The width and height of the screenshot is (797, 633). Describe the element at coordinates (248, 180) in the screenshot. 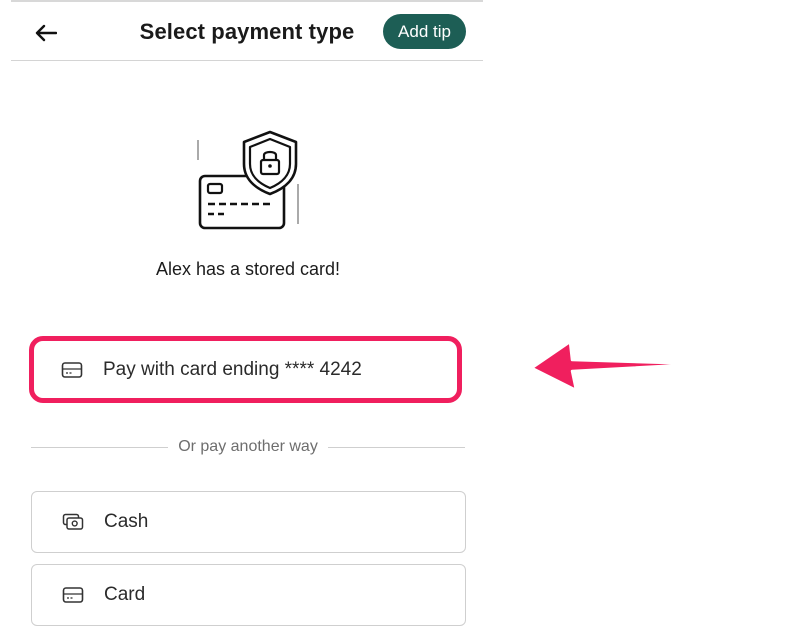

I see `secure-card-shield-icon` at that location.